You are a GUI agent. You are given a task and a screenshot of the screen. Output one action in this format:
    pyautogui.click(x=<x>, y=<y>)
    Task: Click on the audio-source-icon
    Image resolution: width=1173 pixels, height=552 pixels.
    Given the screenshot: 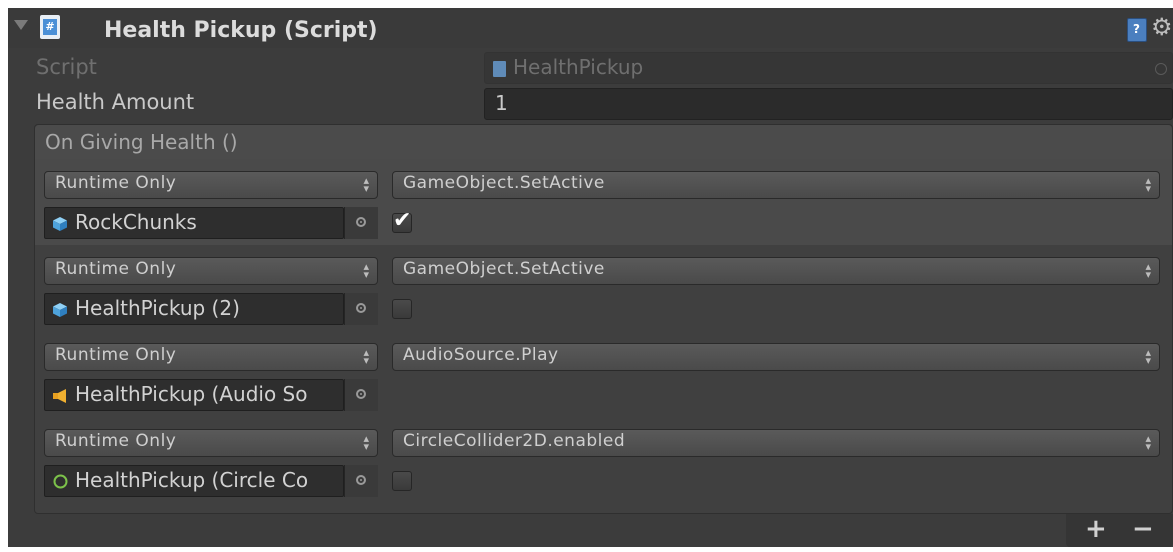 What is the action you would take?
    pyautogui.click(x=60, y=395)
    